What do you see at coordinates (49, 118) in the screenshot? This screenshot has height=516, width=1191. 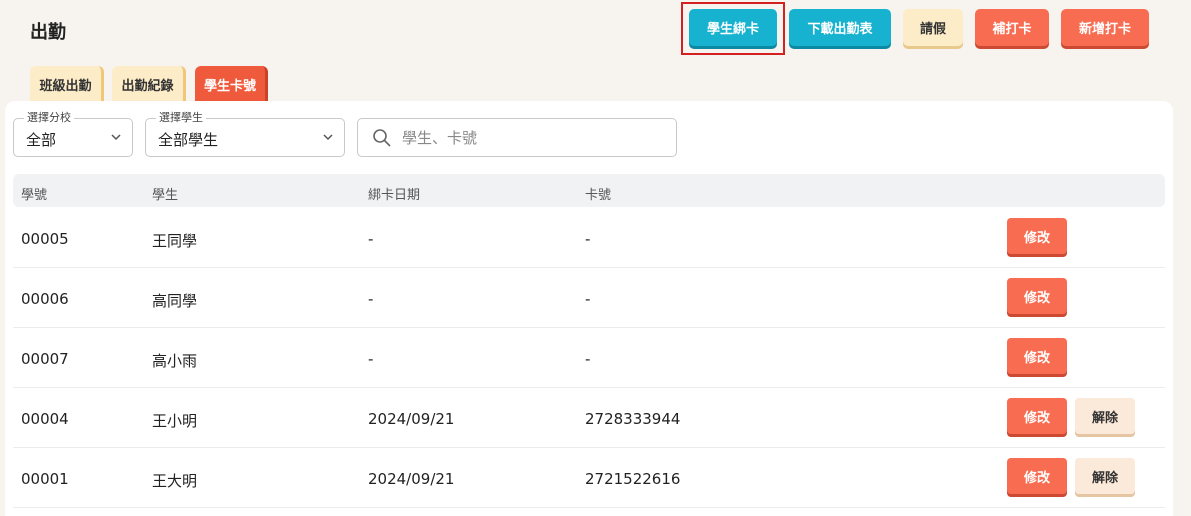 I see `branch-select-legend: 選擇分校` at bounding box center [49, 118].